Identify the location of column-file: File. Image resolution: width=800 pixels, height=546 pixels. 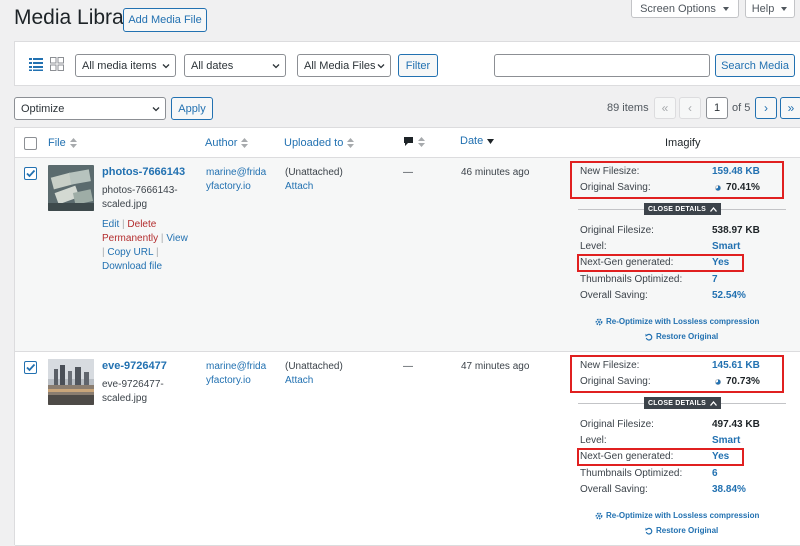
(62, 143).